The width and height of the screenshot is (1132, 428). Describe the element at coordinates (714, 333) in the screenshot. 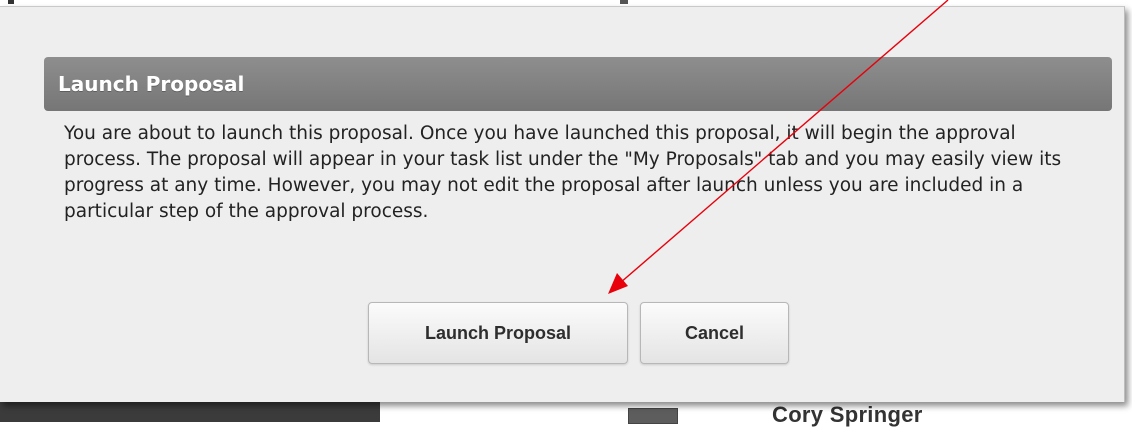

I see `cancel-button: Cancel` at that location.